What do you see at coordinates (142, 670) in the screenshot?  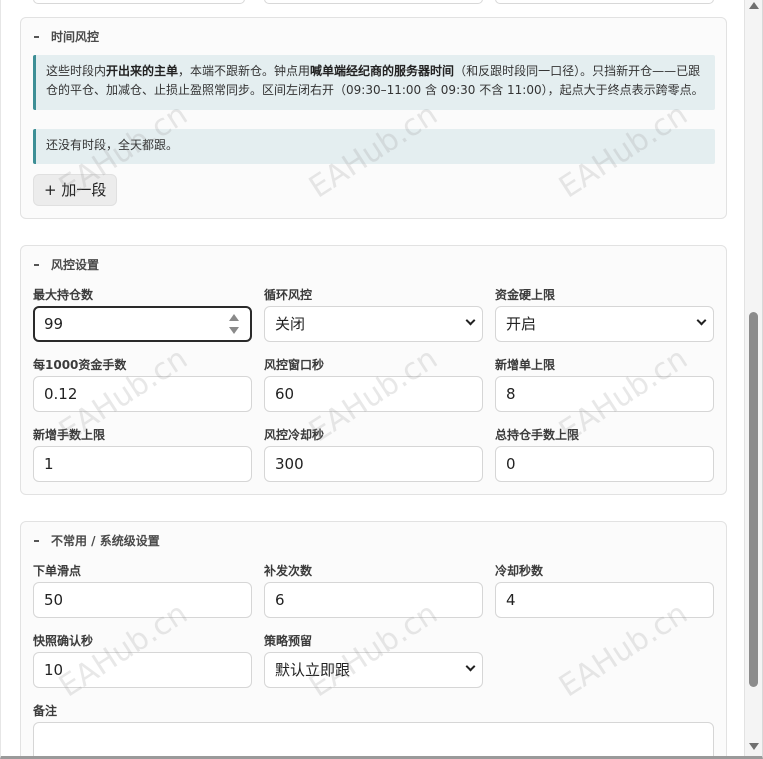 I see `snapshot-confirm-input: 10` at bounding box center [142, 670].